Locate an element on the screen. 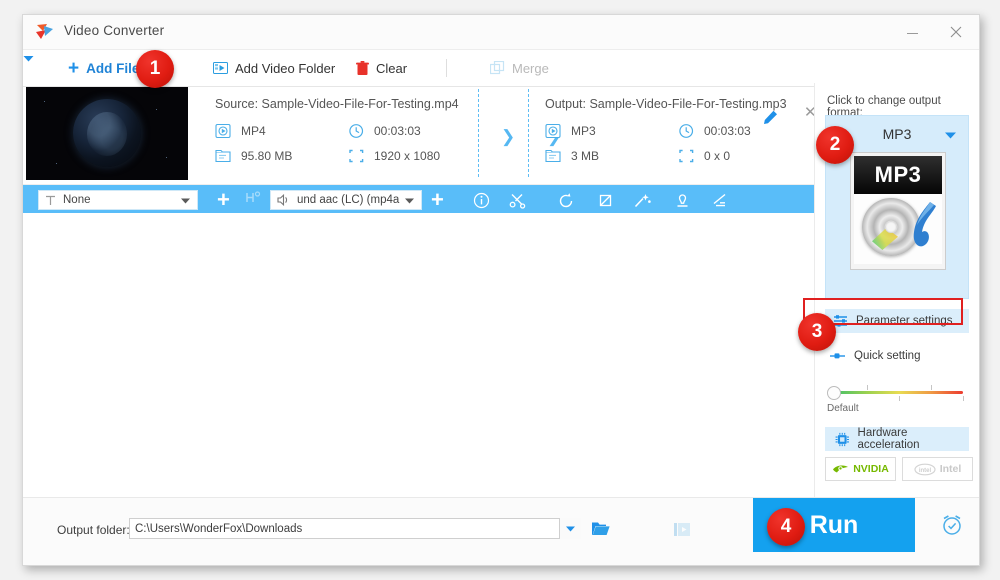  add-subtitle-button: + is located at coordinates (223, 200).